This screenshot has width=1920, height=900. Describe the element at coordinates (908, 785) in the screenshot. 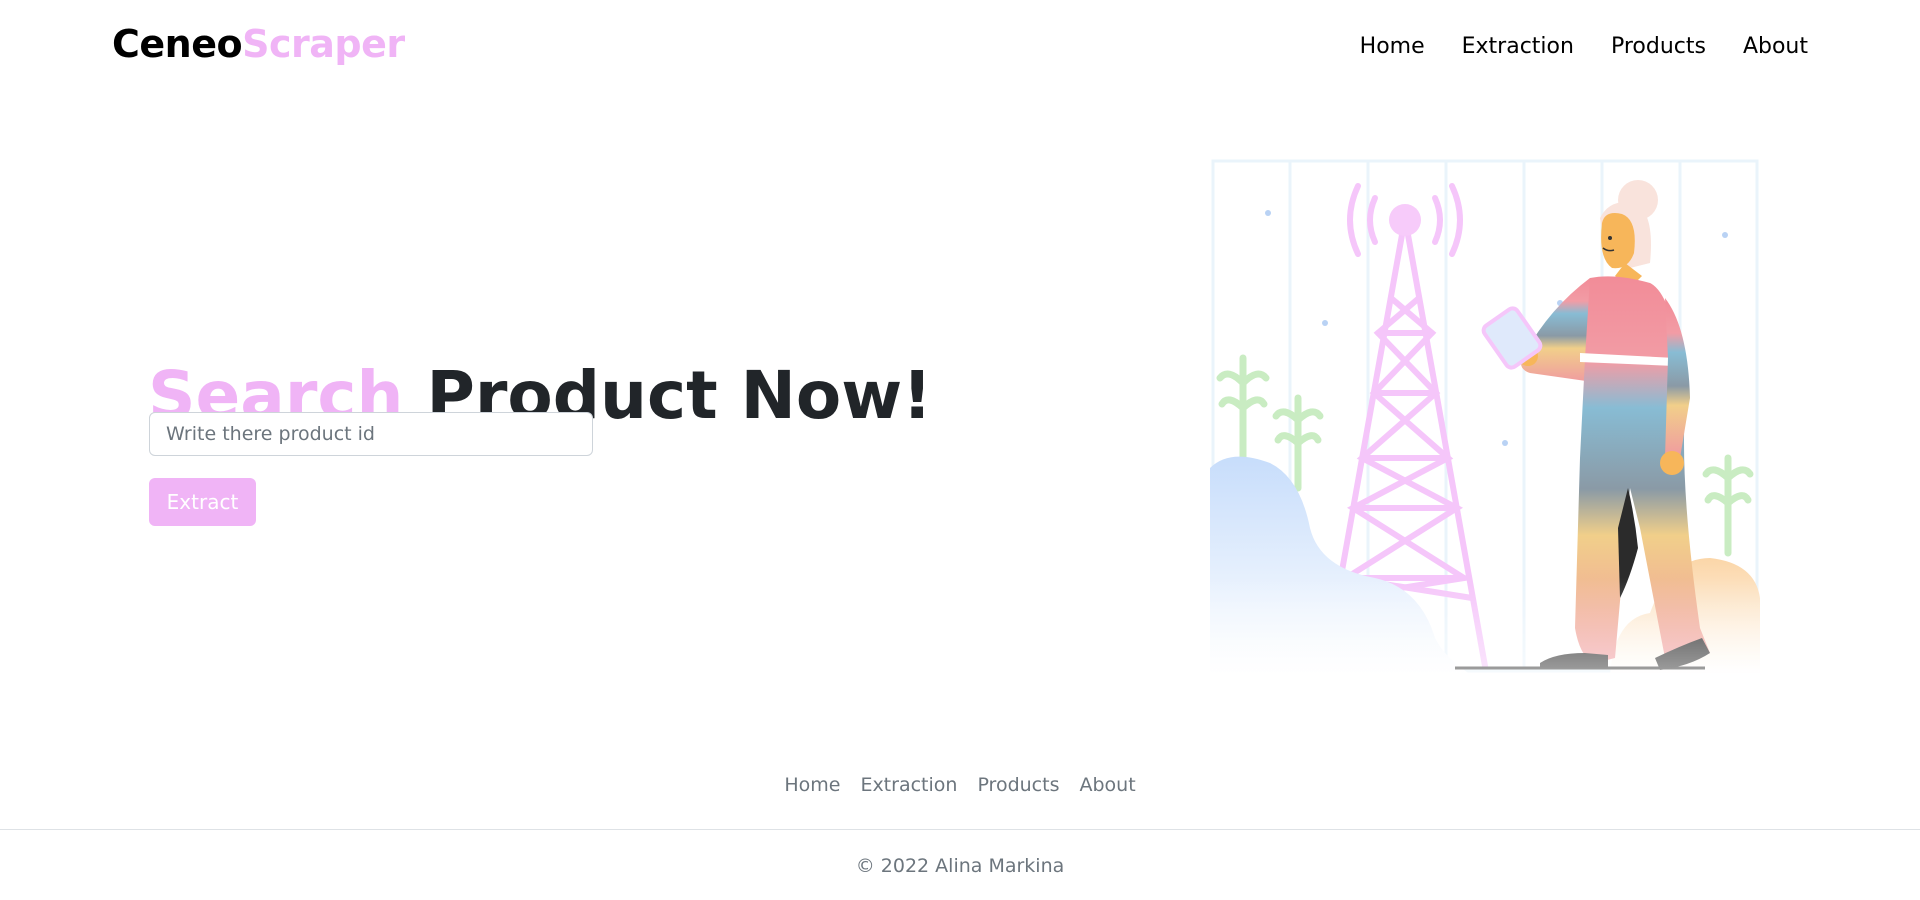

I see `footer-link-extraction: Extraction` at that location.